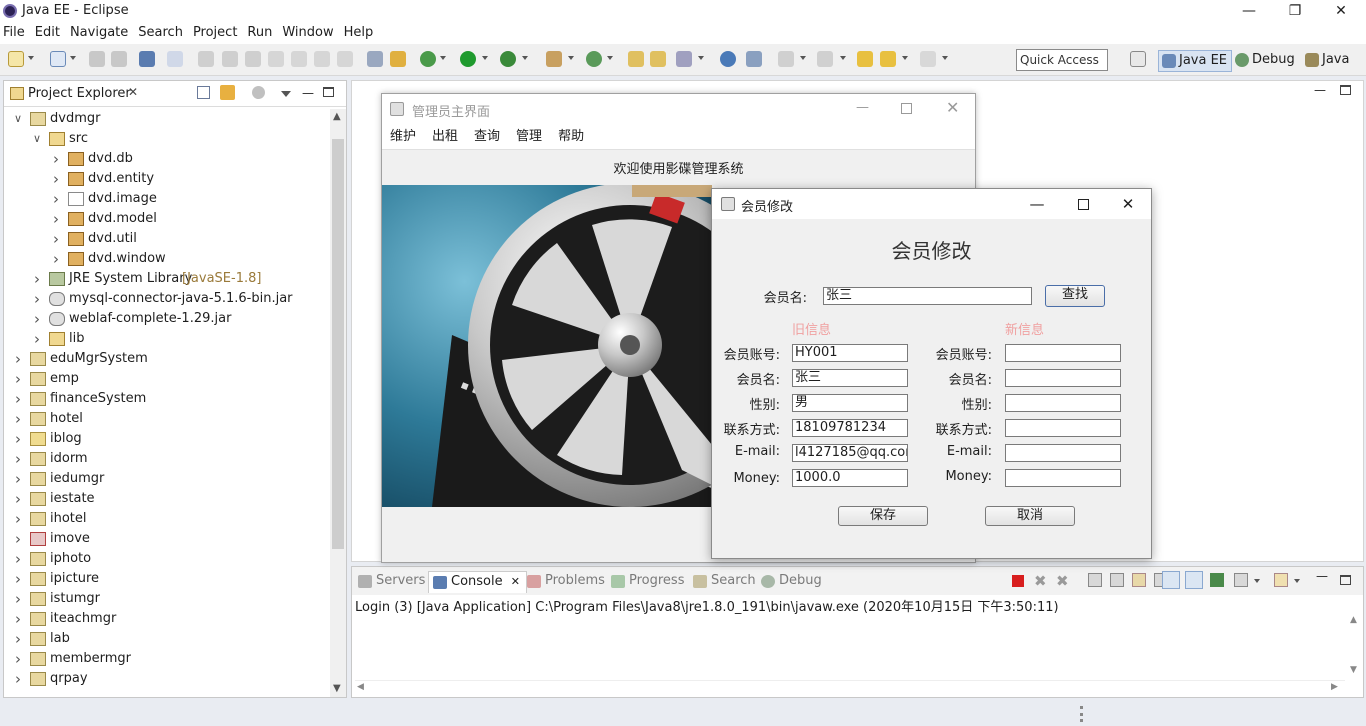  Describe the element at coordinates (477, 582) in the screenshot. I see `tab-console: Console ✕` at that location.